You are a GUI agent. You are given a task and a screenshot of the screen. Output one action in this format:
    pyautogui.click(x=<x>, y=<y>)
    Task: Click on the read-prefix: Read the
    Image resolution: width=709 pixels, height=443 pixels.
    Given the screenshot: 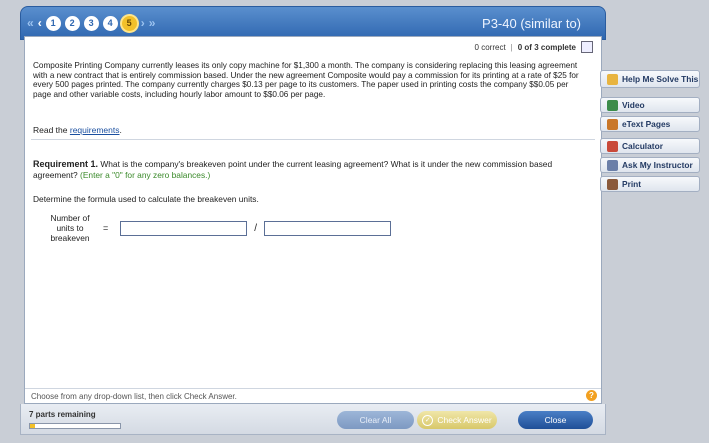 What is the action you would take?
    pyautogui.click(x=51, y=130)
    